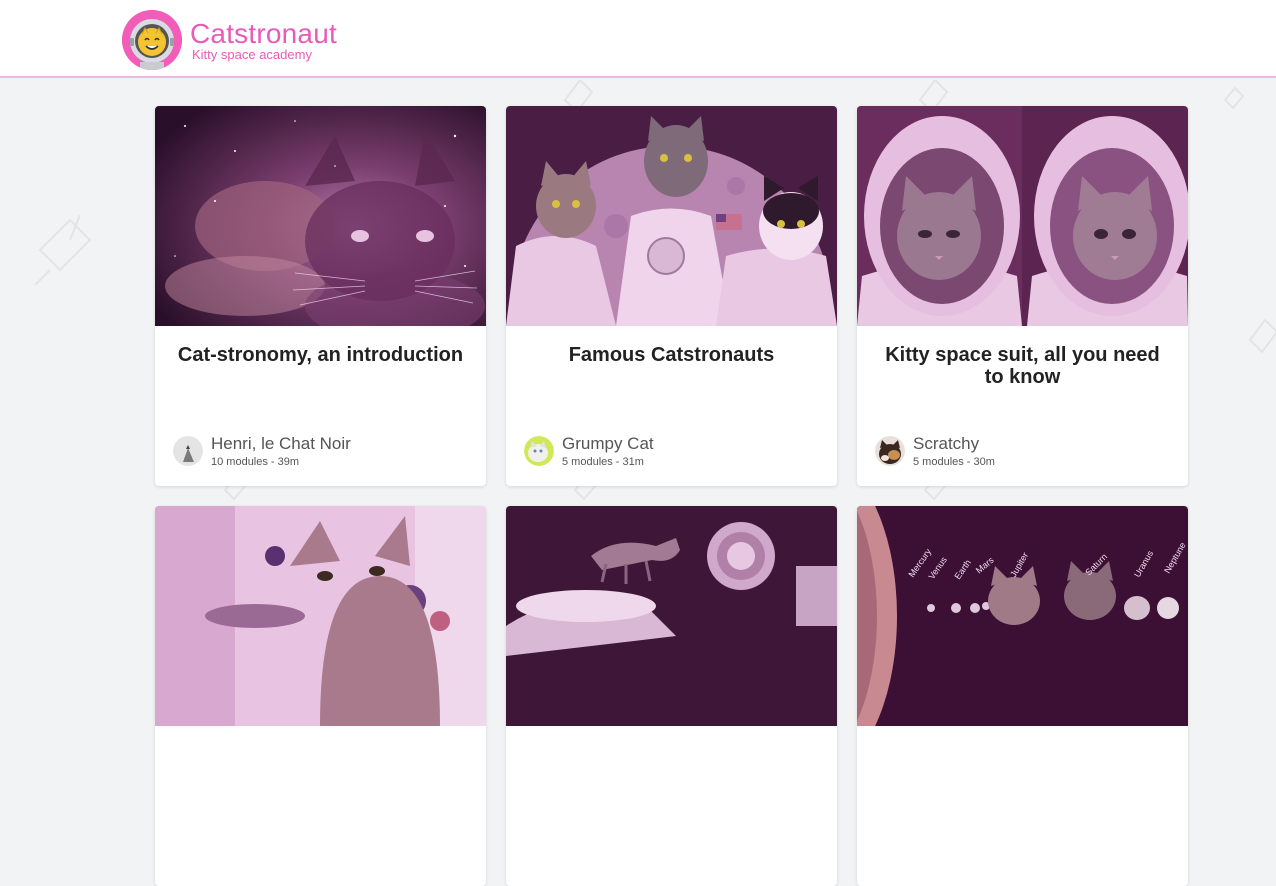 The image size is (1276, 886). I want to click on author-name: Henri, le Chat Noir, so click(281, 443).